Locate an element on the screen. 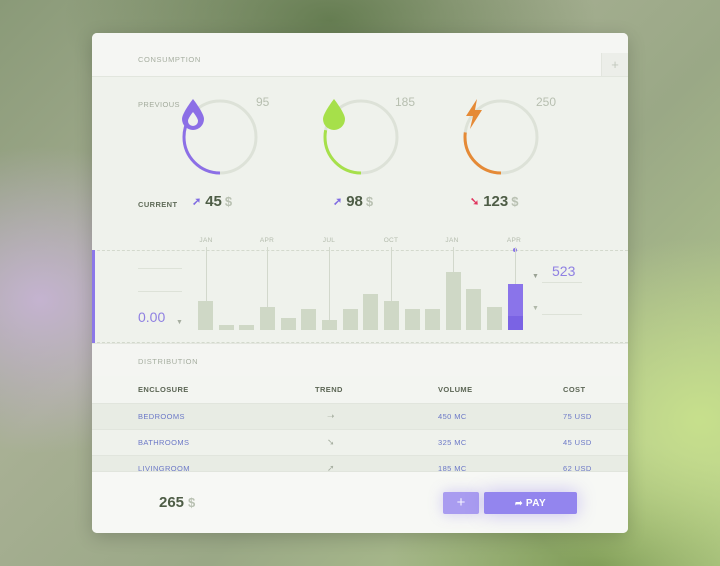 This screenshot has height=566, width=720. trend-flat-icon: ➝ is located at coordinates (353, 416).